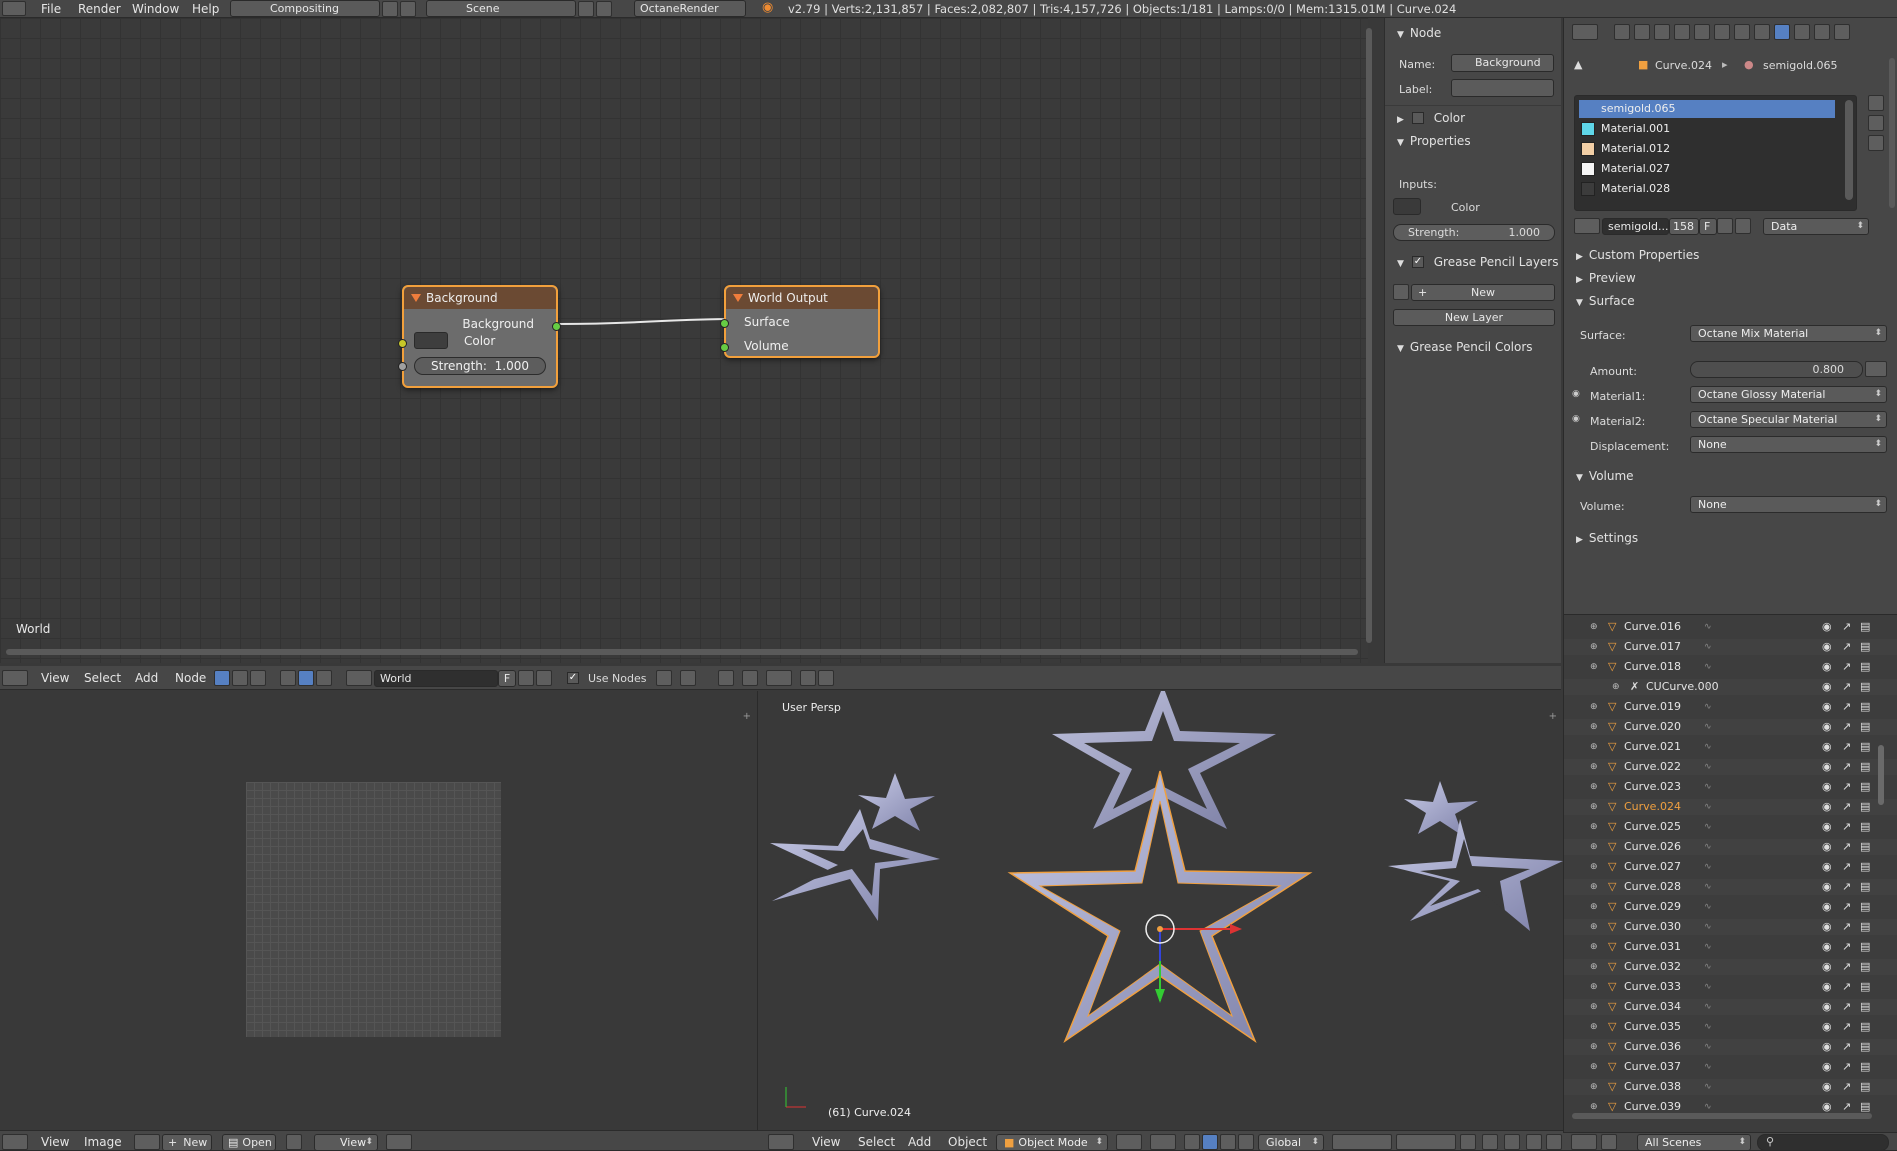  What do you see at coordinates (1730, 538) in the screenshot?
I see `settings-panel: Settings` at bounding box center [1730, 538].